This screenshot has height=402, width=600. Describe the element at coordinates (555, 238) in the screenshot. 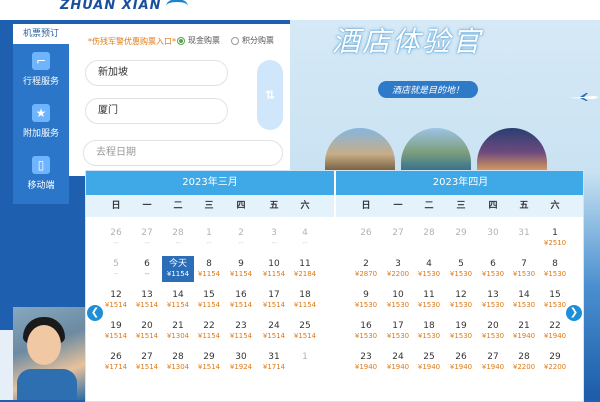

I see `day-cell: 1 ¥2510` at that location.